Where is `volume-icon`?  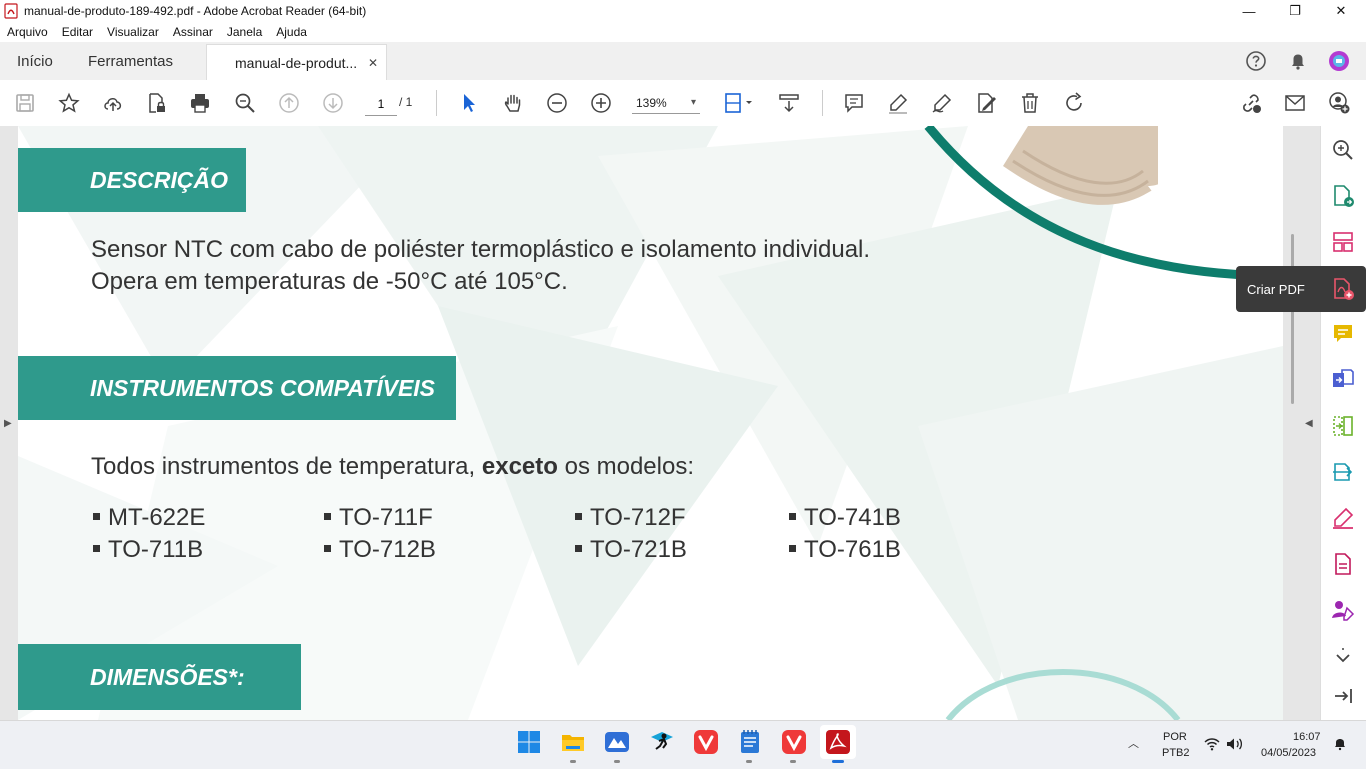
volume-icon is located at coordinates (1235, 744).